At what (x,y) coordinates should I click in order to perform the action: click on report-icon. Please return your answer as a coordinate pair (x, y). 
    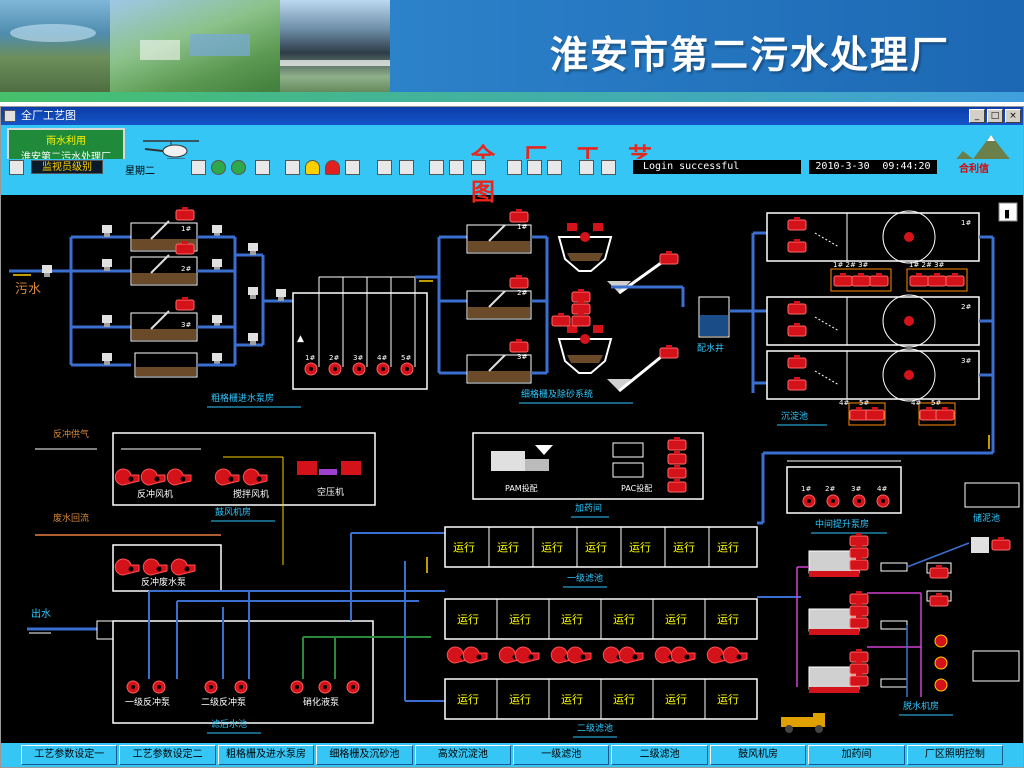
    Looking at the image, I should click on (436, 167).